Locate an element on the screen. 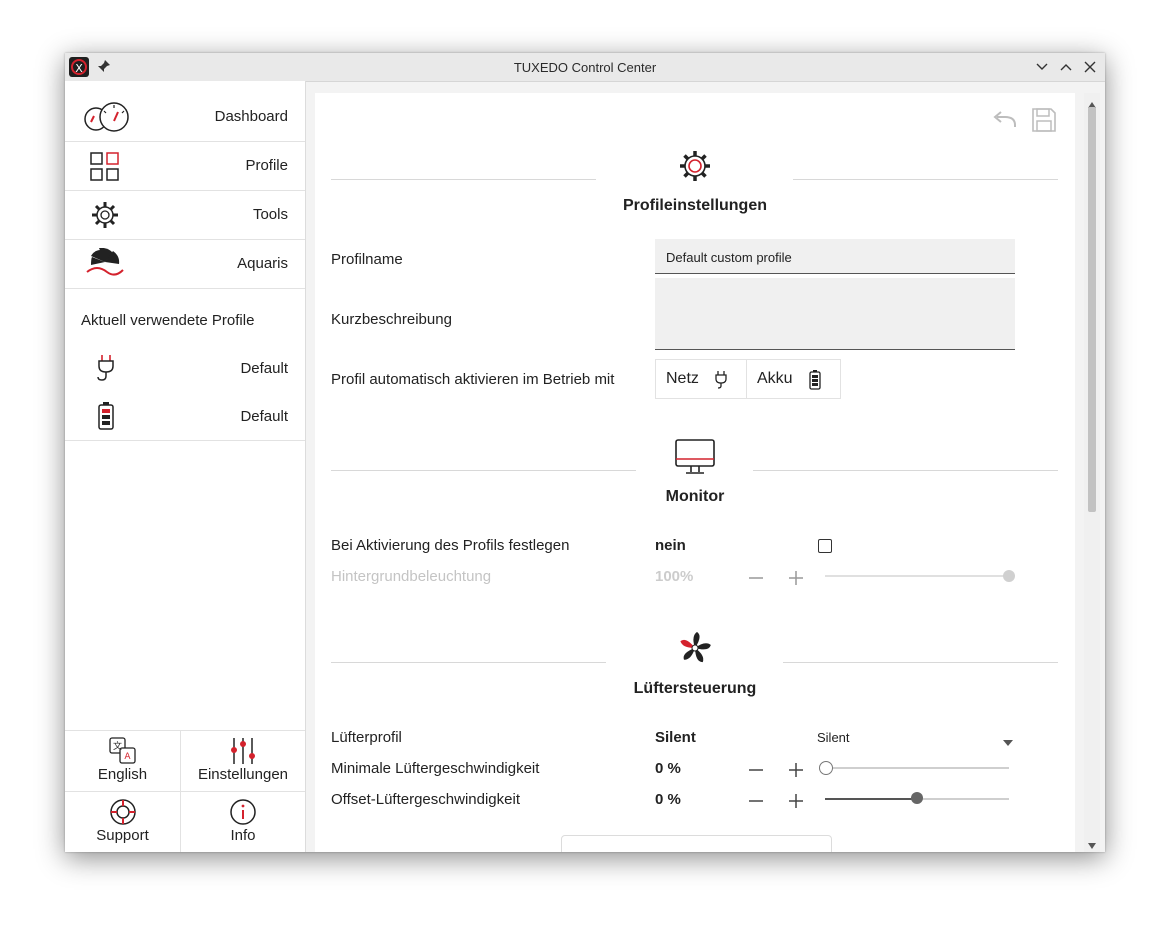 The width and height of the screenshot is (1170, 929). min-speed-plus-button is located at coordinates (796, 770).